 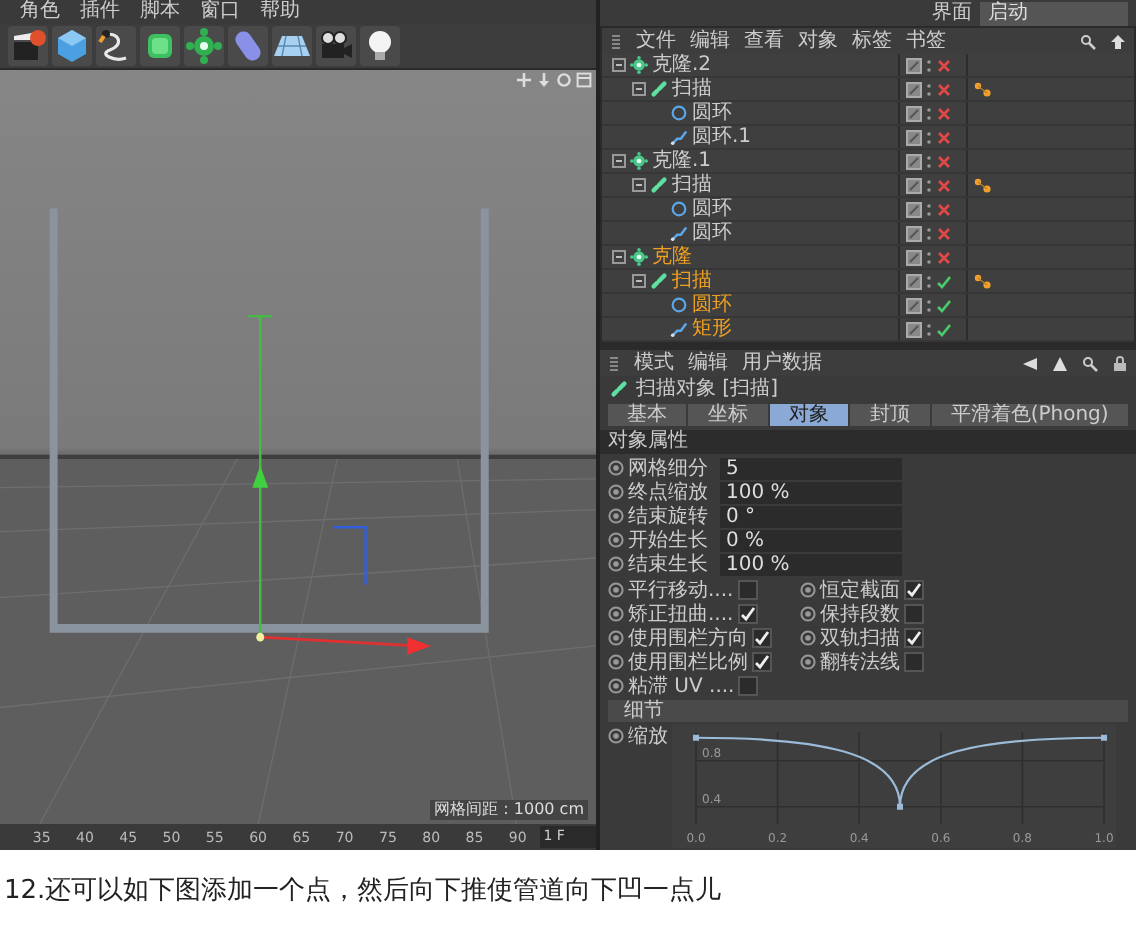 I want to click on object-item: 圆环.1, so click(x=722, y=137).